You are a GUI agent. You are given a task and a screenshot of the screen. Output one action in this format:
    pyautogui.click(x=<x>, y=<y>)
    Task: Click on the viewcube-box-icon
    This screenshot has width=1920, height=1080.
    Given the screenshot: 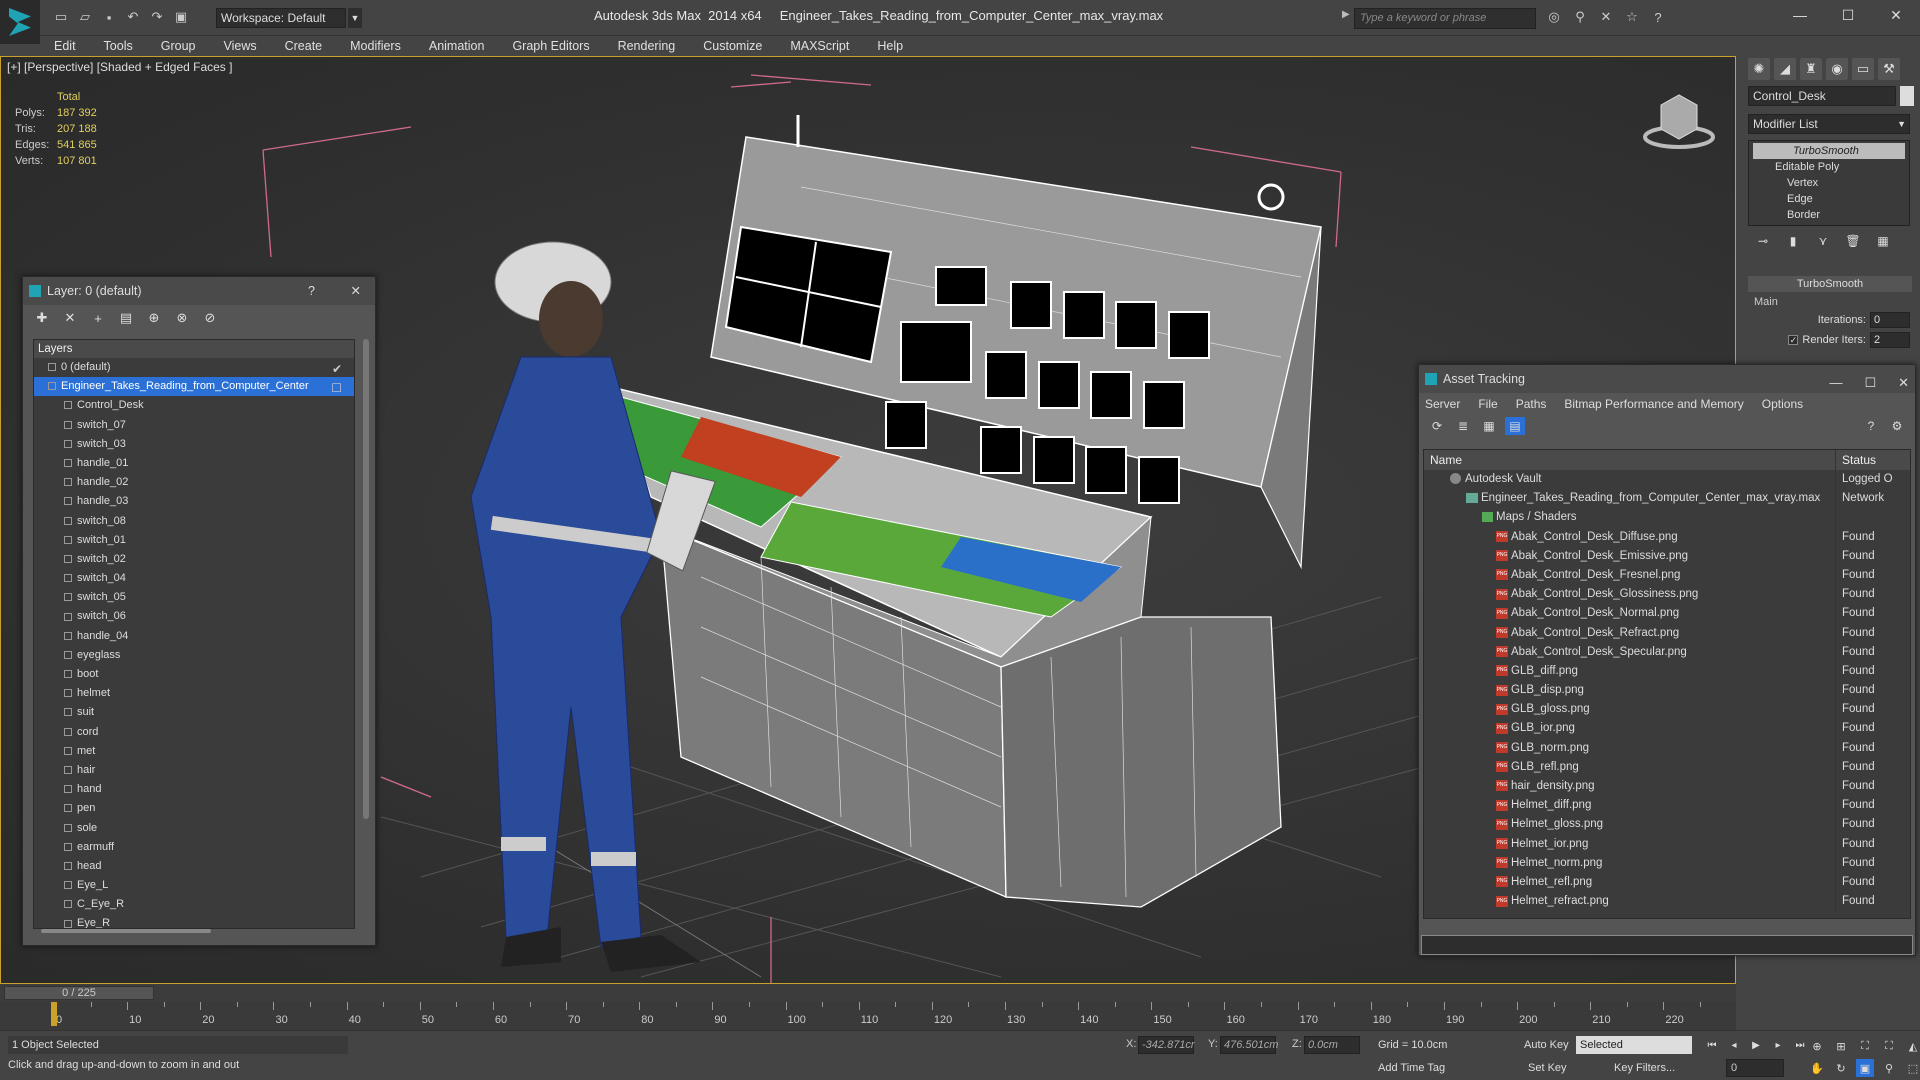 What is the action you would take?
    pyautogui.click(x=1679, y=117)
    